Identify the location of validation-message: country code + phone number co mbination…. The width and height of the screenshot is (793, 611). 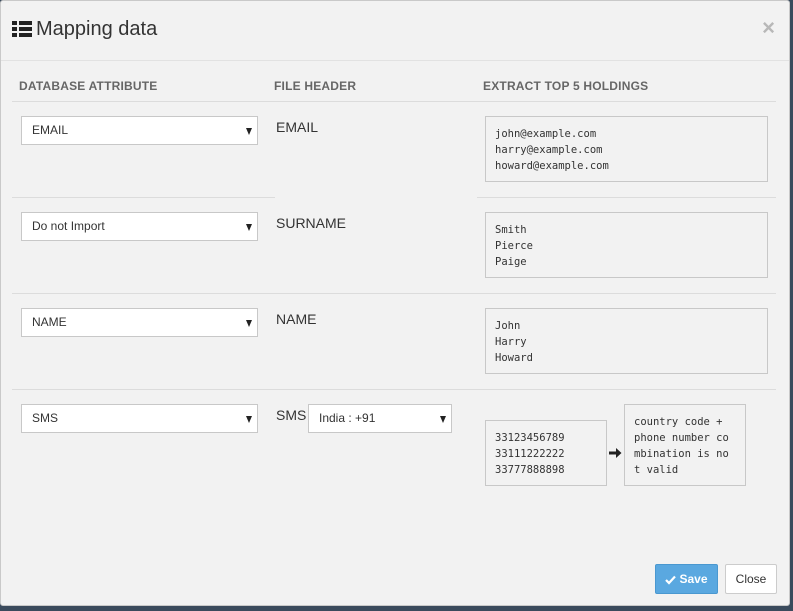
(685, 445).